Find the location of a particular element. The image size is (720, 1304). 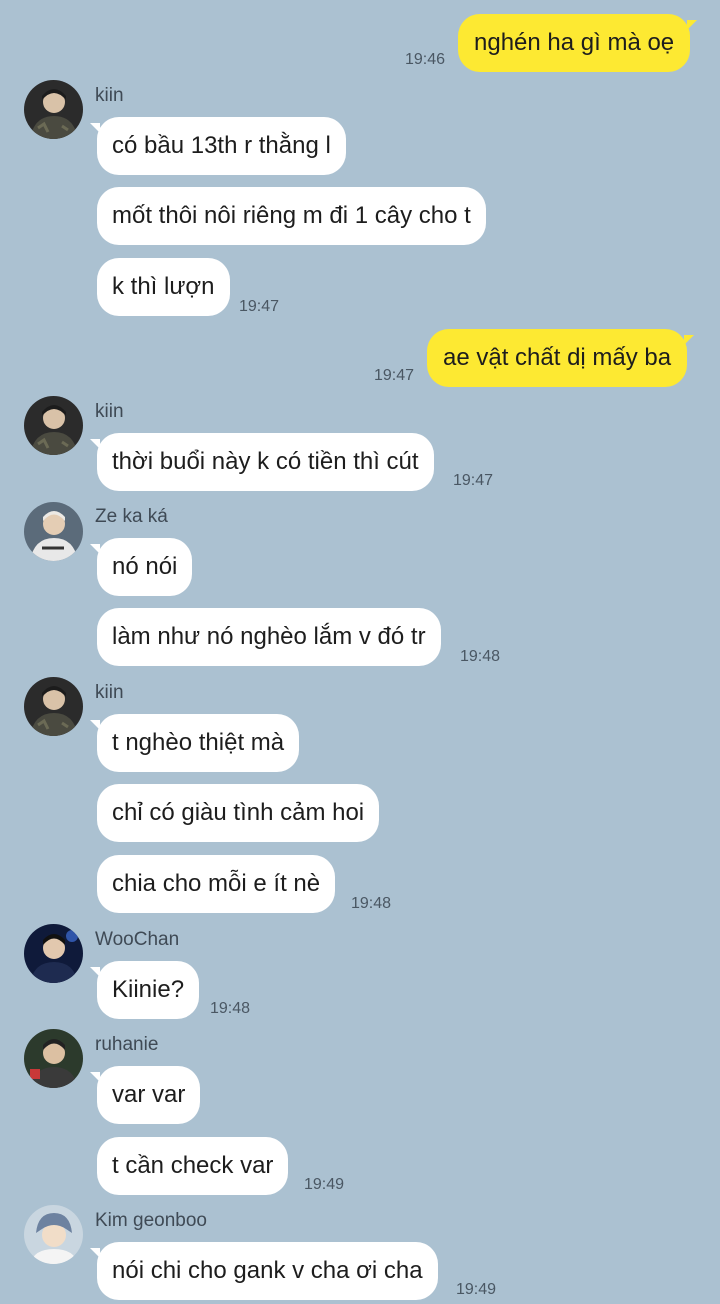

incoming-message-bubble: chỉ có giàu tình cảm hoi is located at coordinates (238, 813).